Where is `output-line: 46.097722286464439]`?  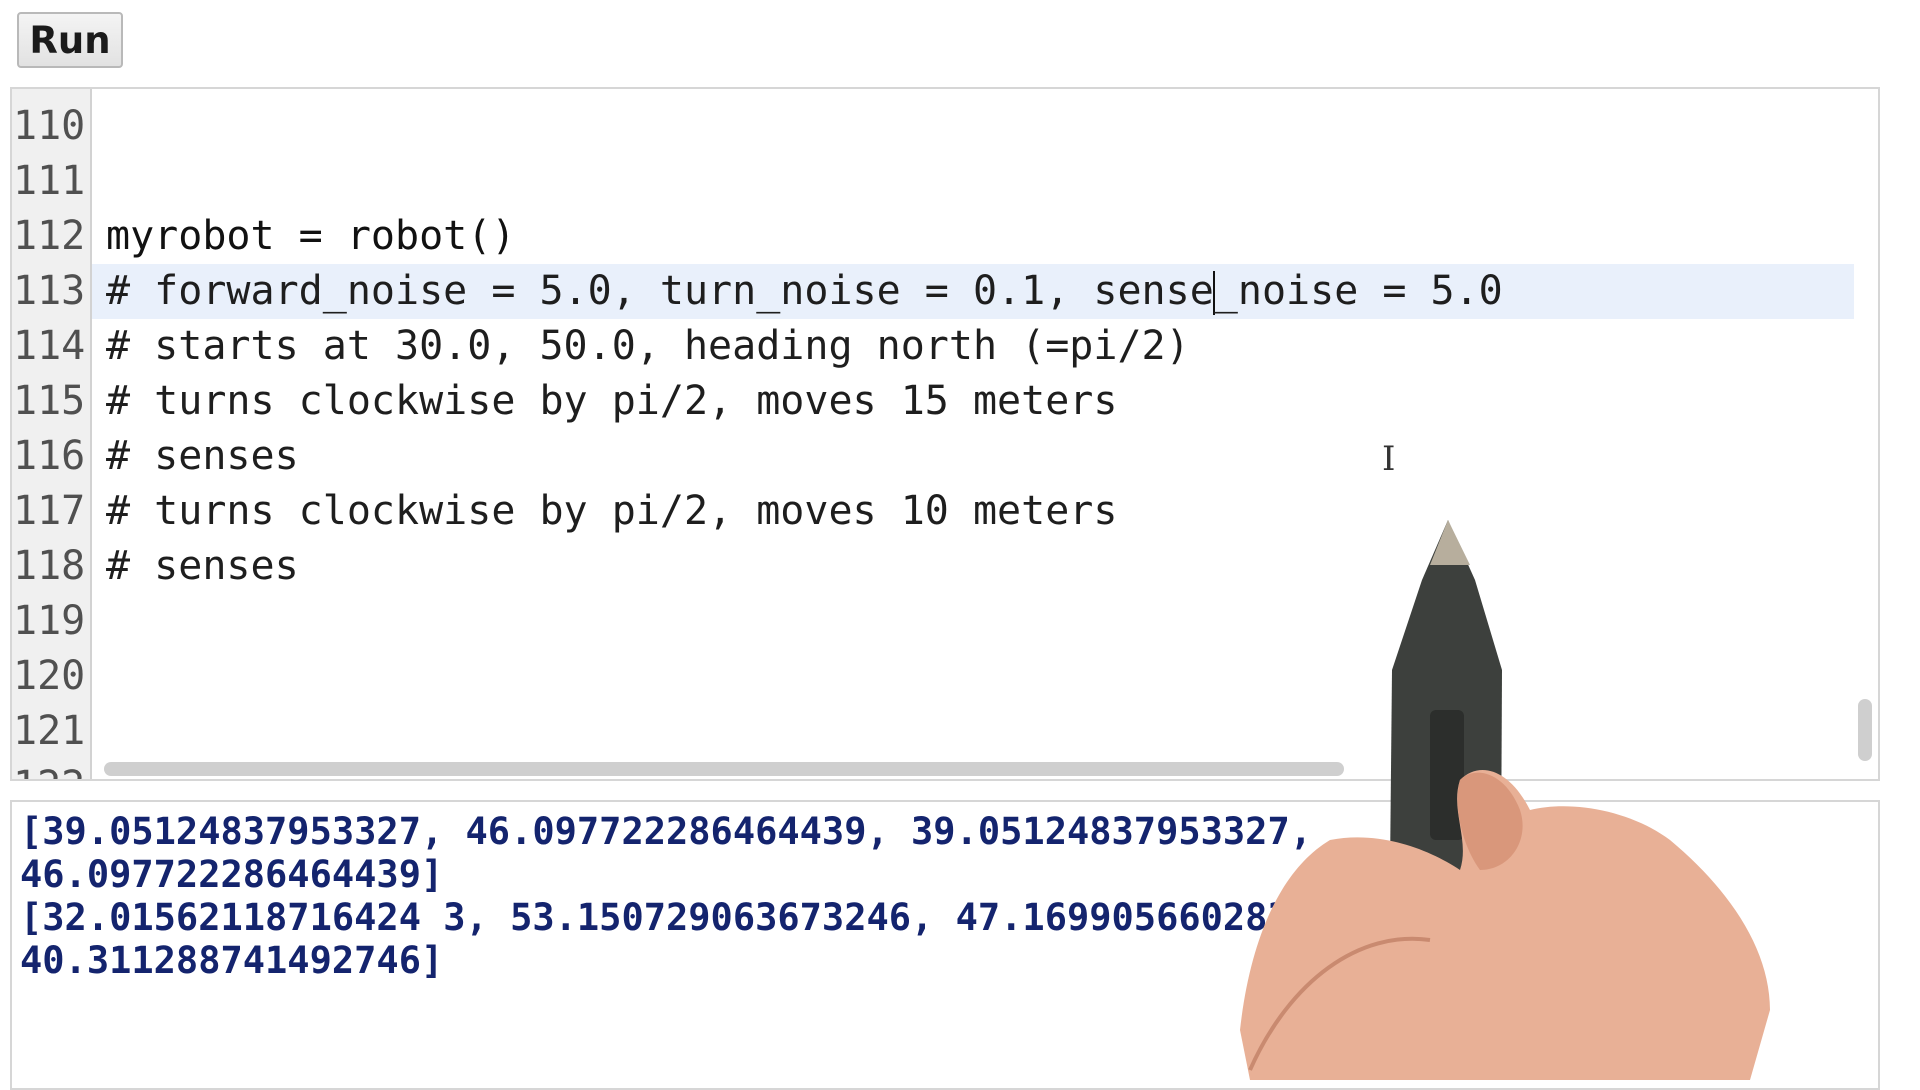
output-line: 46.097722286464439] is located at coordinates (232, 874).